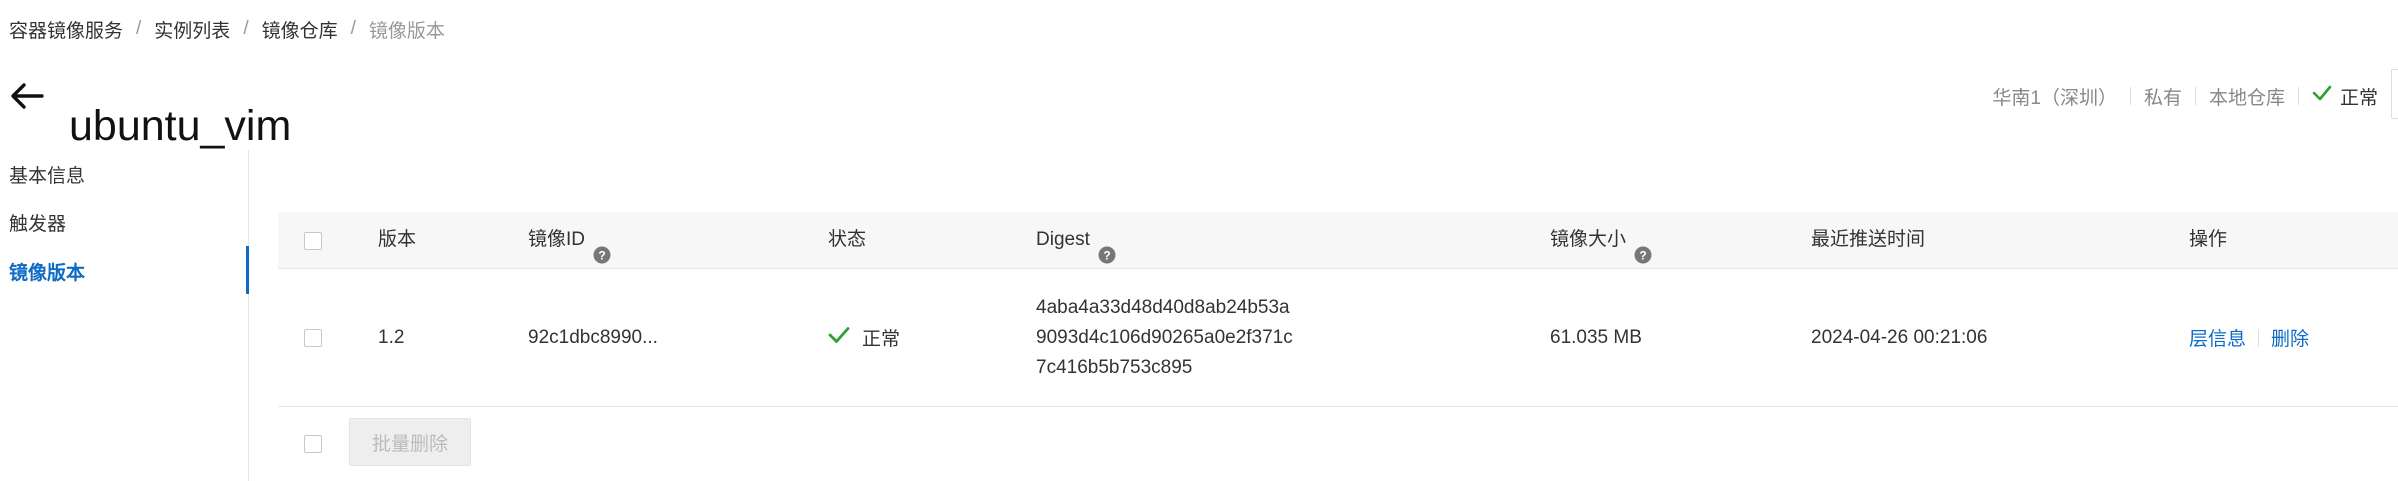 The height and width of the screenshot is (481, 2398). What do you see at coordinates (881, 339) in the screenshot?
I see `cell-status-text: 正常` at bounding box center [881, 339].